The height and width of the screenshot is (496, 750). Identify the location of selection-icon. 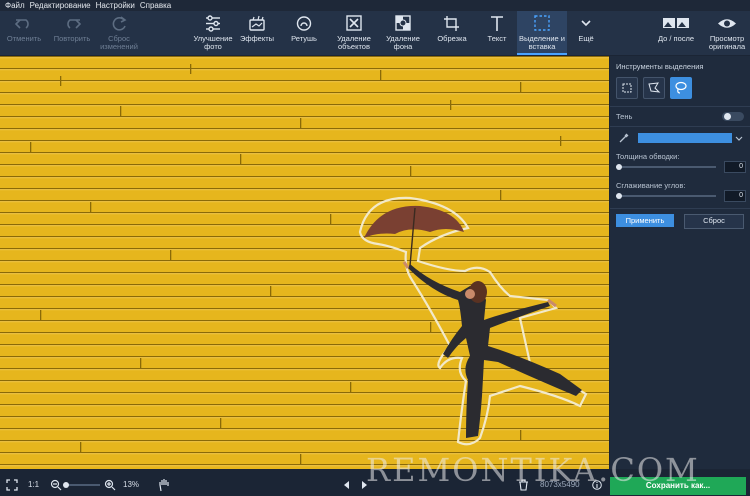
(542, 23).